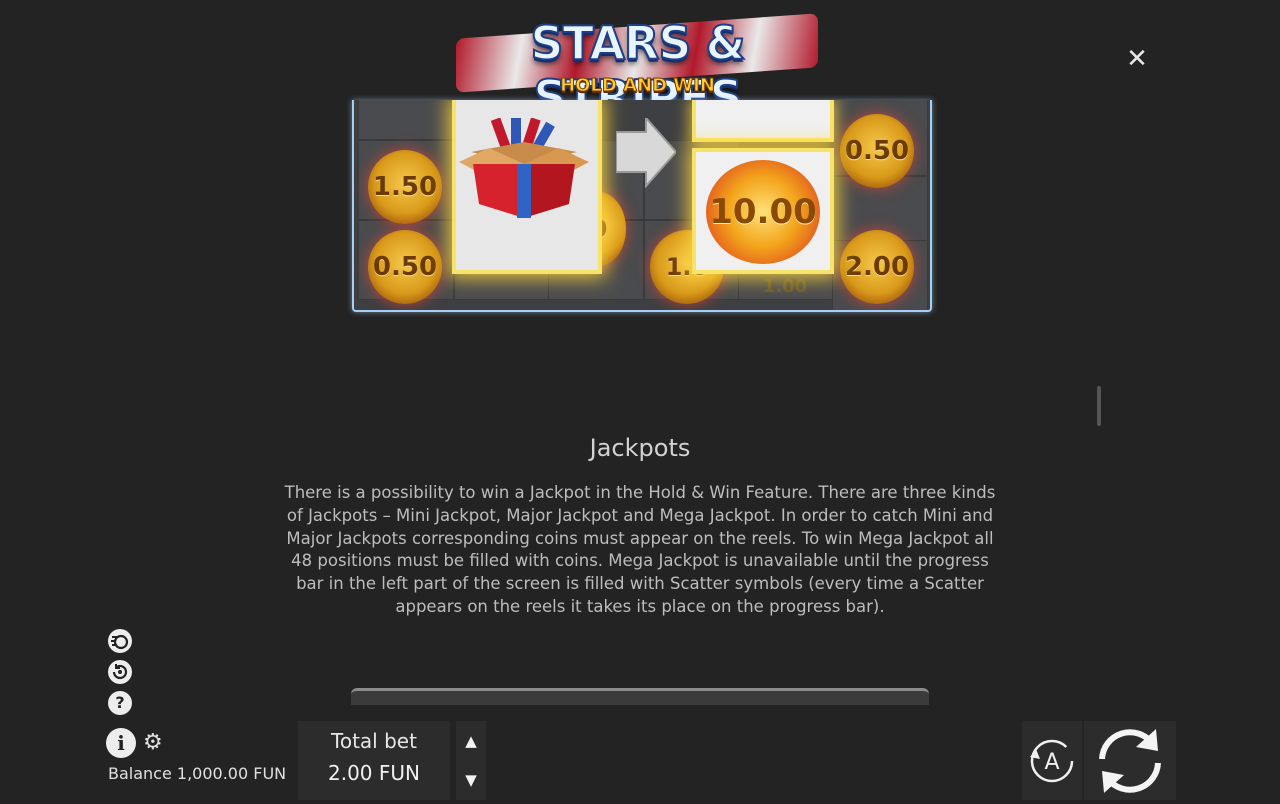  What do you see at coordinates (763, 121) in the screenshot?
I see `coin-panel-partial` at bounding box center [763, 121].